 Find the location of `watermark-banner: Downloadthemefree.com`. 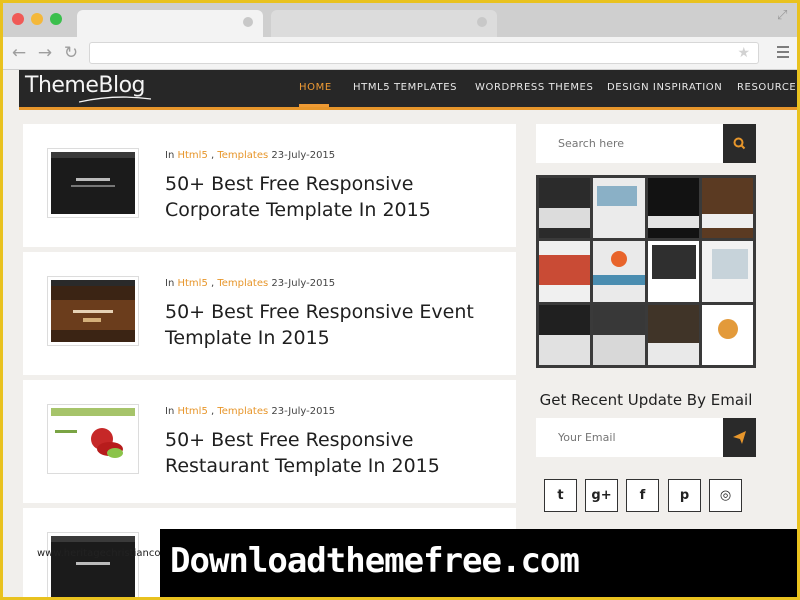

watermark-banner: Downloadthemefree.com is located at coordinates (478, 563).